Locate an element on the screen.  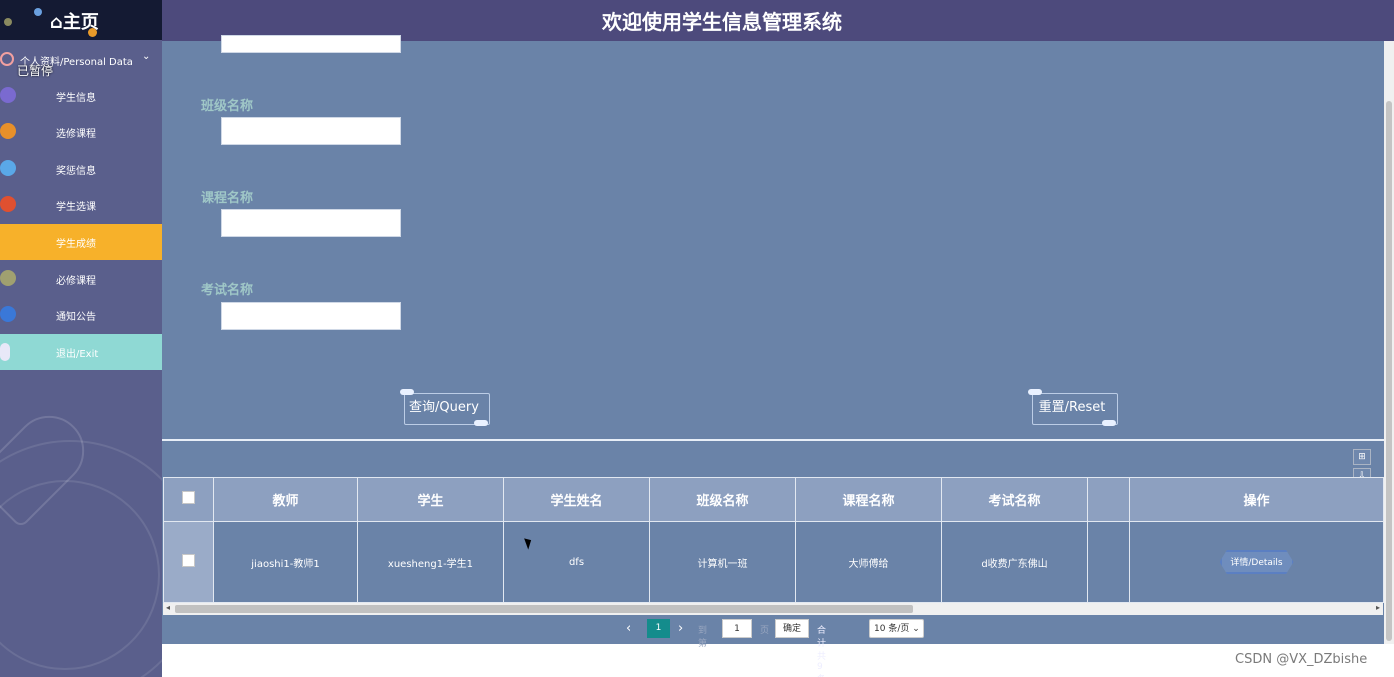
cell-student-name: dfs is located at coordinates (576, 562).